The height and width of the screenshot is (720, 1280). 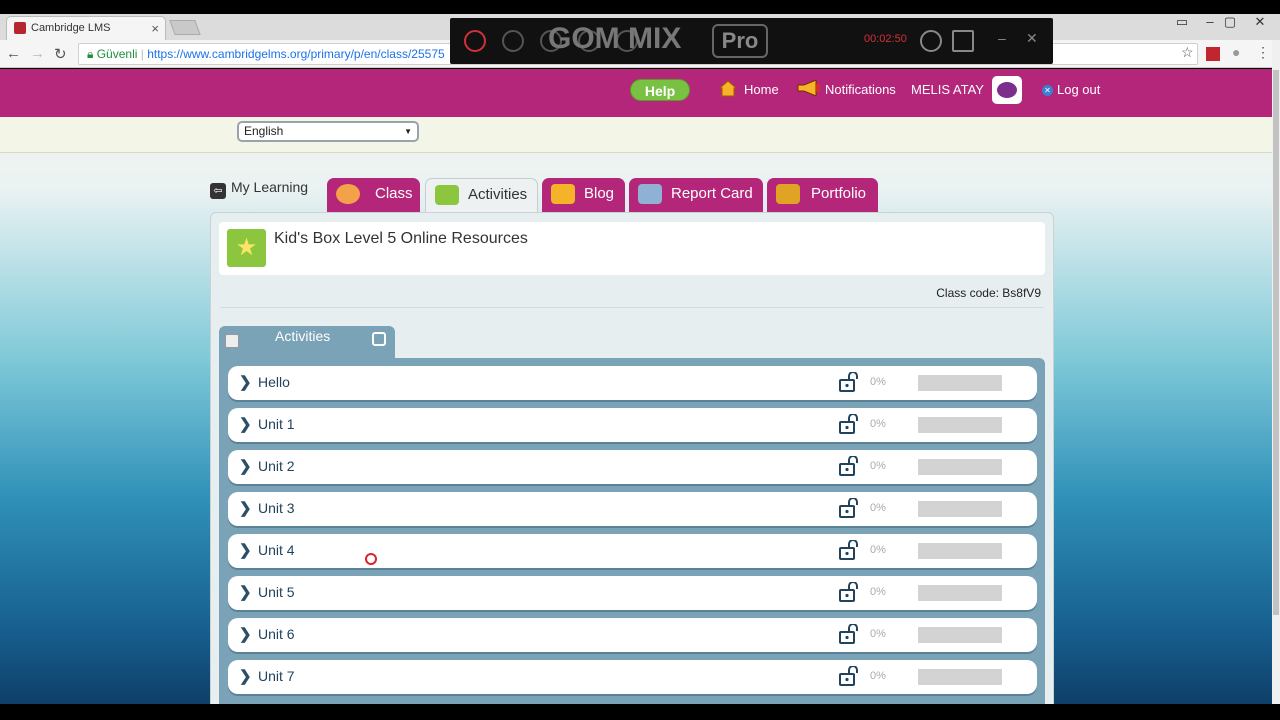 What do you see at coordinates (20, 28) in the screenshot?
I see `cambridge-favicon-icon` at bounding box center [20, 28].